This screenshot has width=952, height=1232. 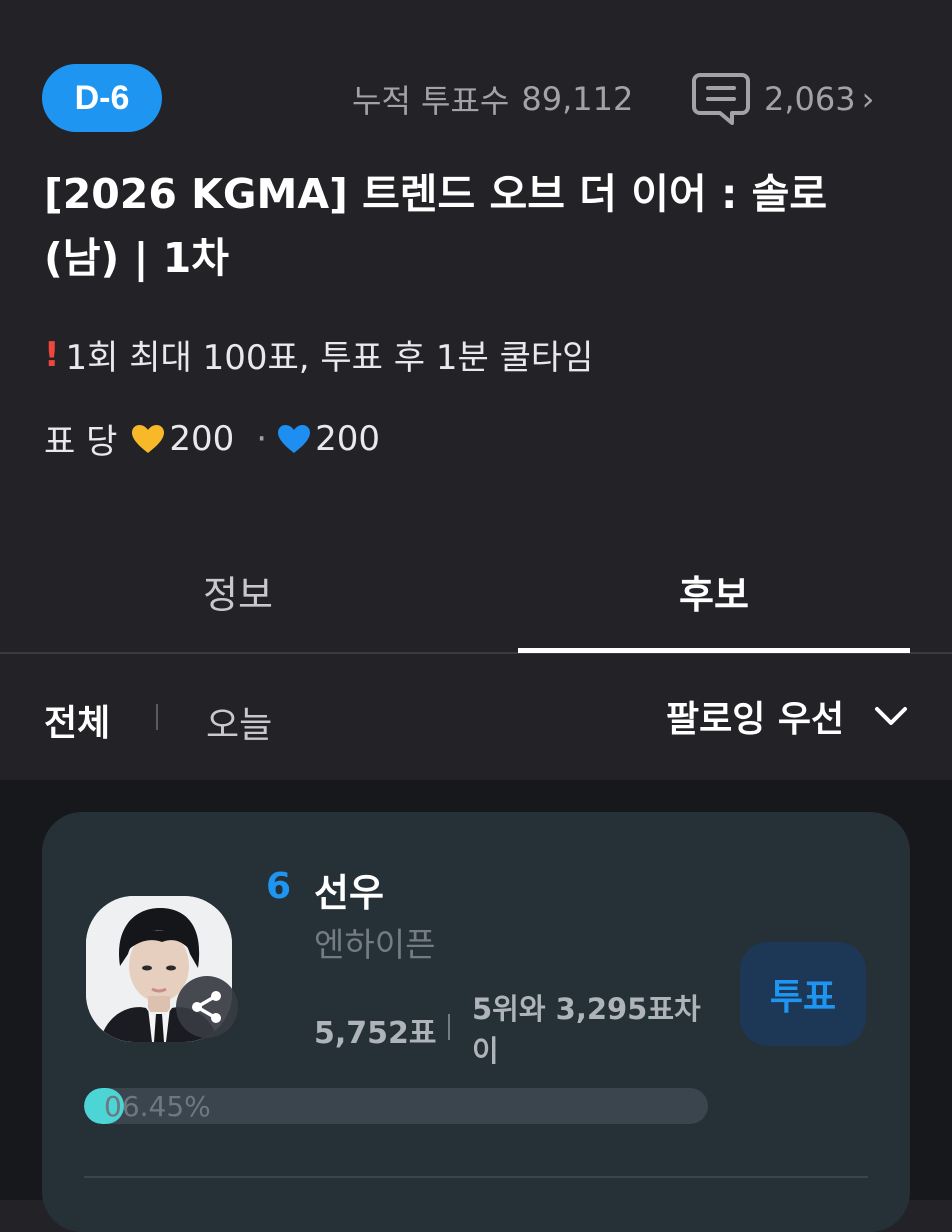 I want to click on sort-dropdown: 팔로잉 우선, so click(x=787, y=716).